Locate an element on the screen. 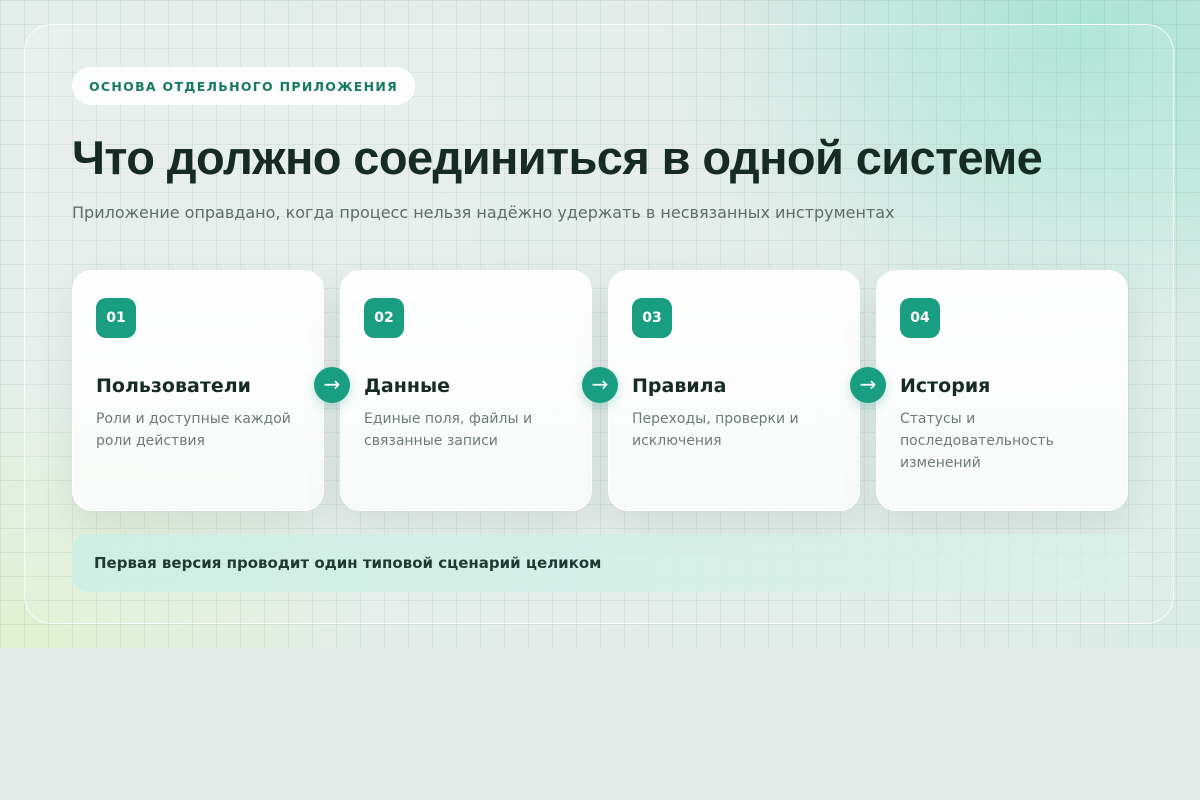 Image resolution: width=1200 pixels, height=800 pixels. step-number-badge: 02 is located at coordinates (384, 318).